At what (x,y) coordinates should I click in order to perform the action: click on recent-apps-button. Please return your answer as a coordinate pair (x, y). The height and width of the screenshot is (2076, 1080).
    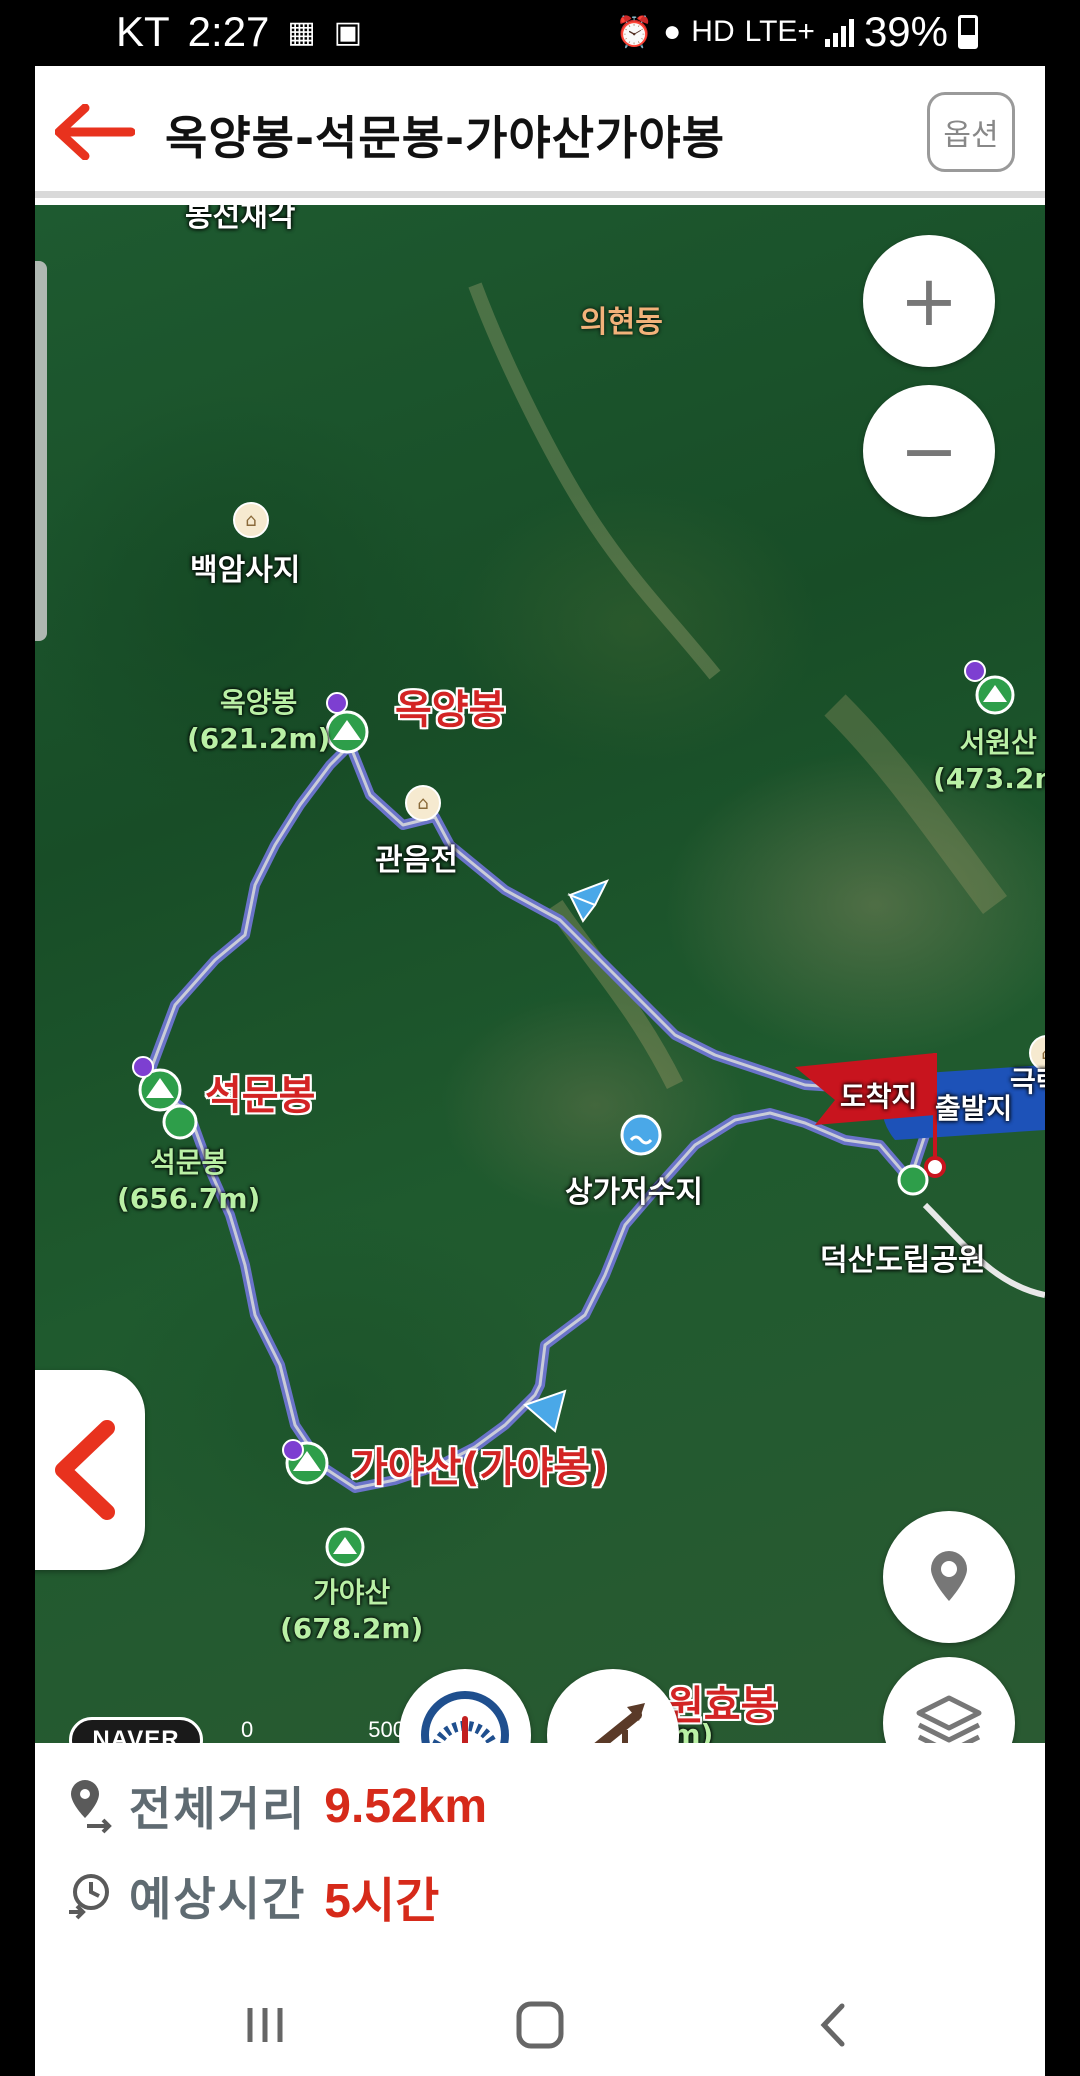
    Looking at the image, I should click on (265, 2025).